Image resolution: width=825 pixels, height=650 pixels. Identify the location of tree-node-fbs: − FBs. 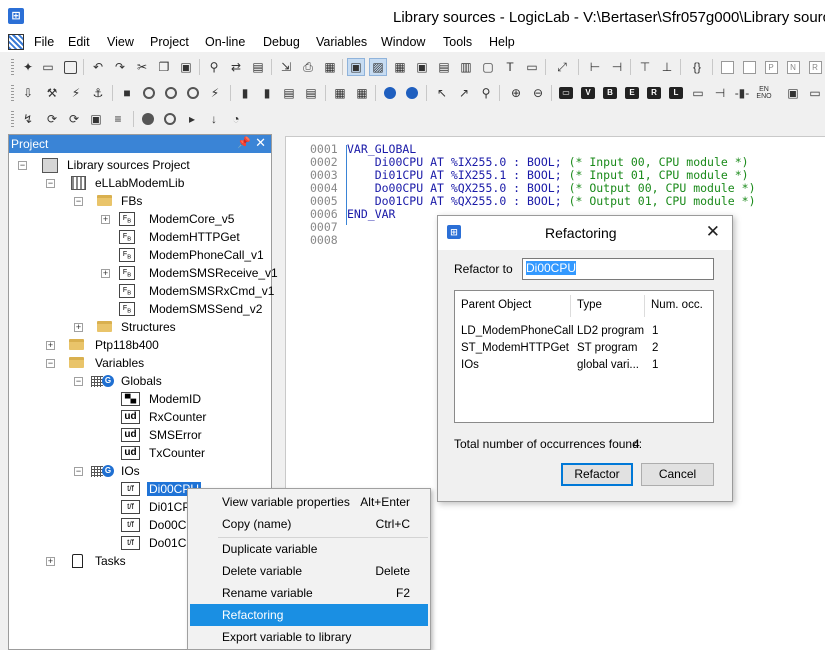
(140, 202).